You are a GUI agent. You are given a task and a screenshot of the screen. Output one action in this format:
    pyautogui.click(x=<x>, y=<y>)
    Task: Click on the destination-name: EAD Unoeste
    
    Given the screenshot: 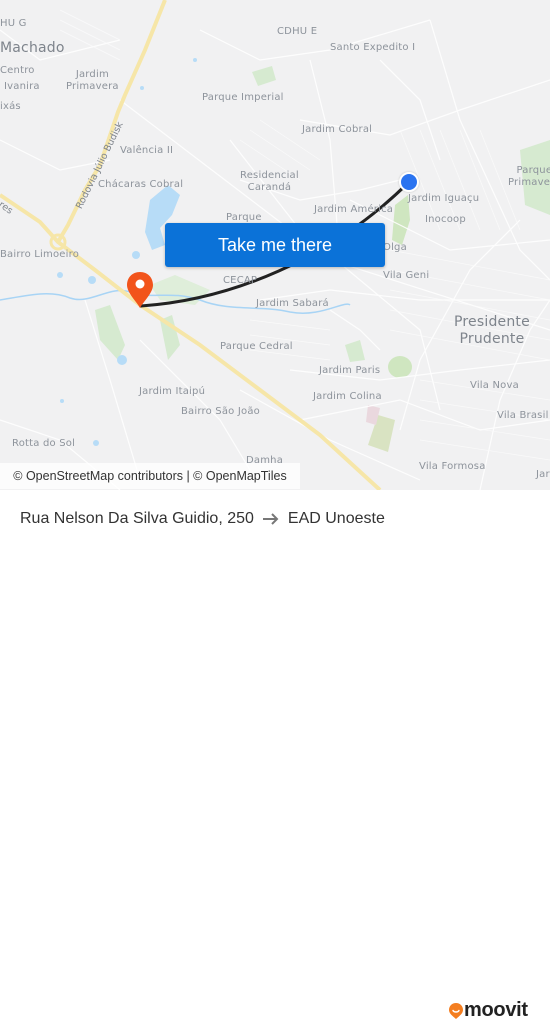 What is the action you would take?
    pyautogui.click(x=336, y=518)
    